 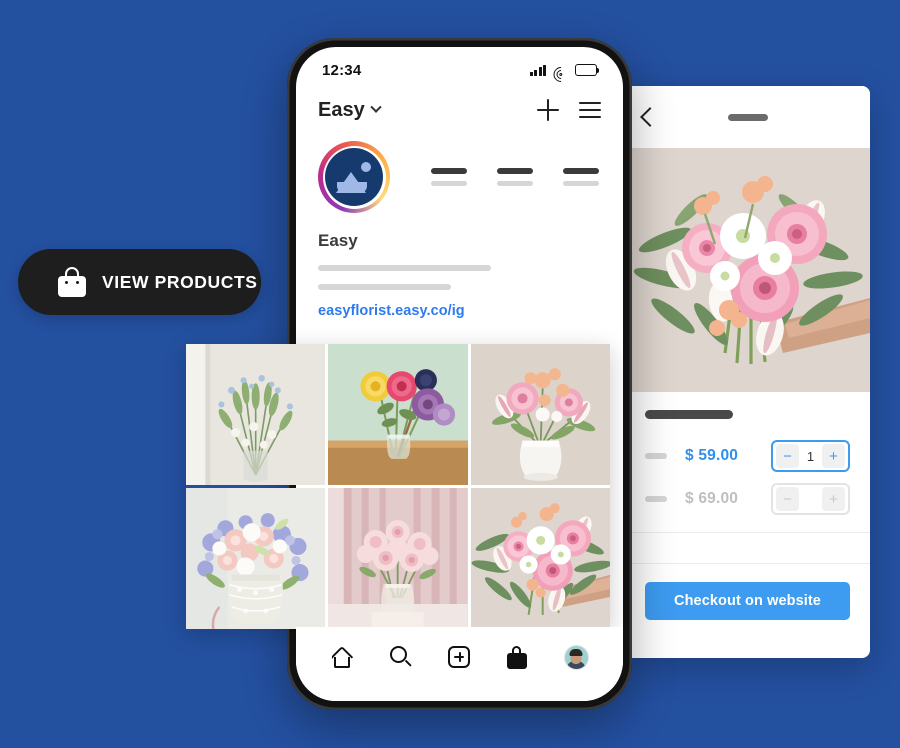 I want to click on search-icon, so click(x=401, y=657).